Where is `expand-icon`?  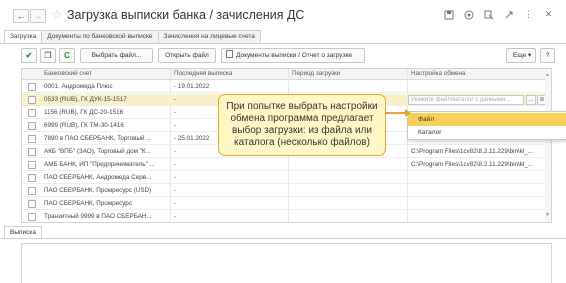 expand-icon is located at coordinates (488, 14).